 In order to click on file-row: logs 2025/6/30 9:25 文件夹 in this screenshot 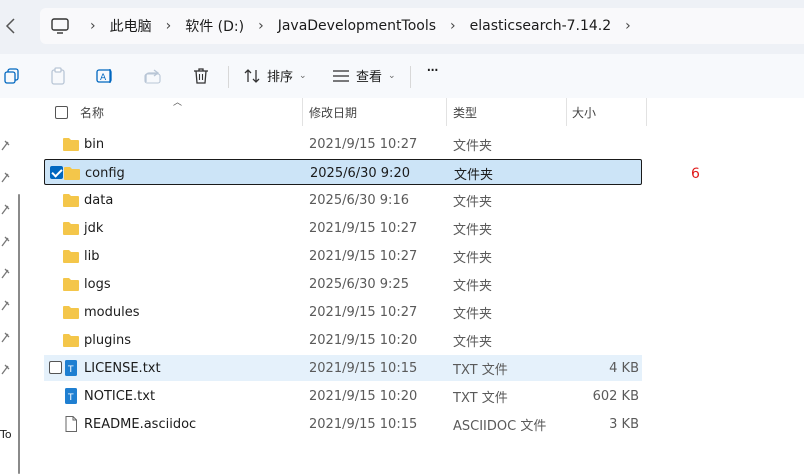, I will do `click(343, 284)`.